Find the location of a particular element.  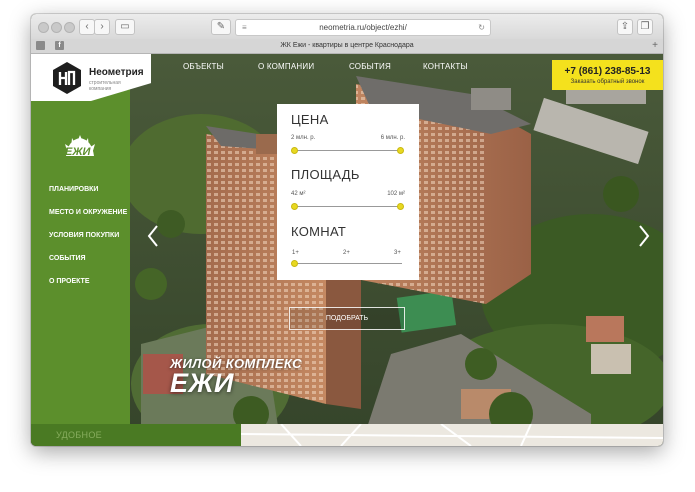

share-button: ⇪ is located at coordinates (625, 27).